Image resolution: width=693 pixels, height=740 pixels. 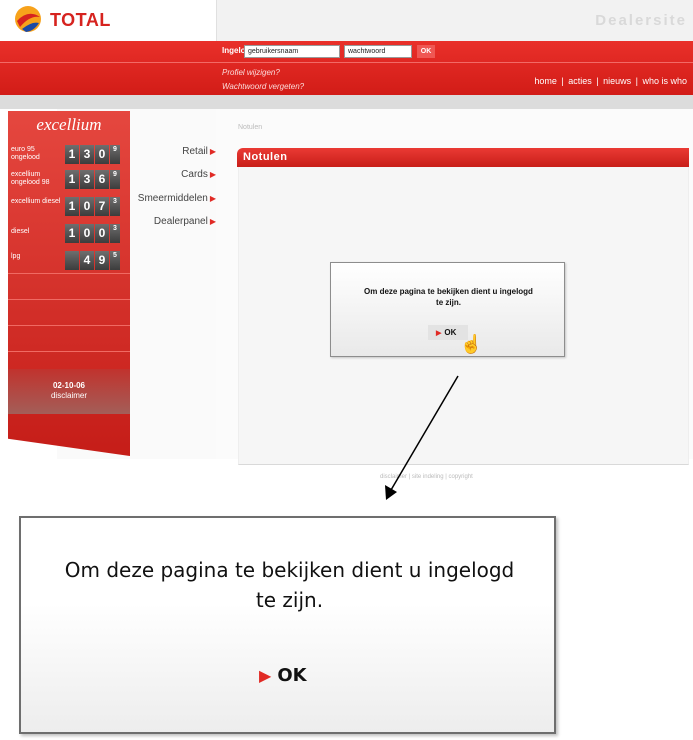 I want to click on footer-links: disclaimer | site indeling | copyright, so click(x=426, y=477).